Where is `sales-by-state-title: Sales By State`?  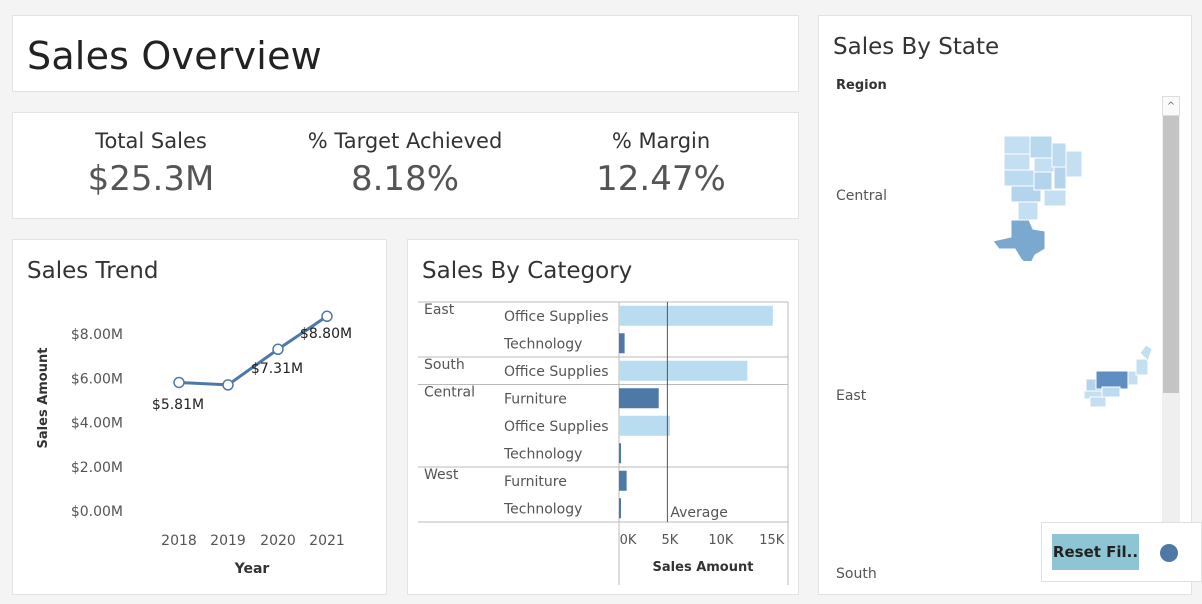
sales-by-state-title: Sales By State is located at coordinates (916, 47).